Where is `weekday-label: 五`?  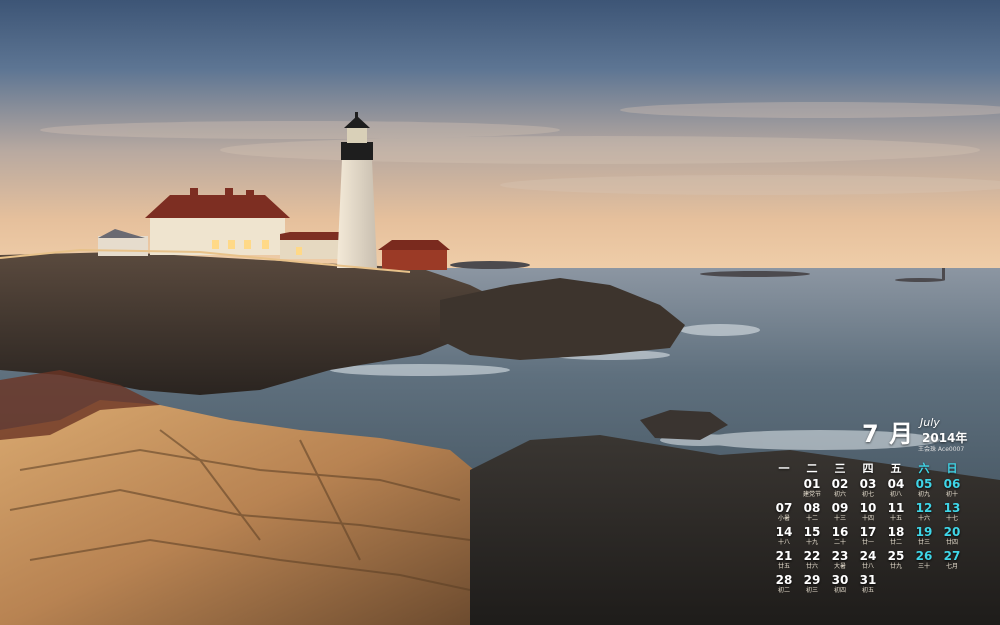 weekday-label: 五 is located at coordinates (896, 468).